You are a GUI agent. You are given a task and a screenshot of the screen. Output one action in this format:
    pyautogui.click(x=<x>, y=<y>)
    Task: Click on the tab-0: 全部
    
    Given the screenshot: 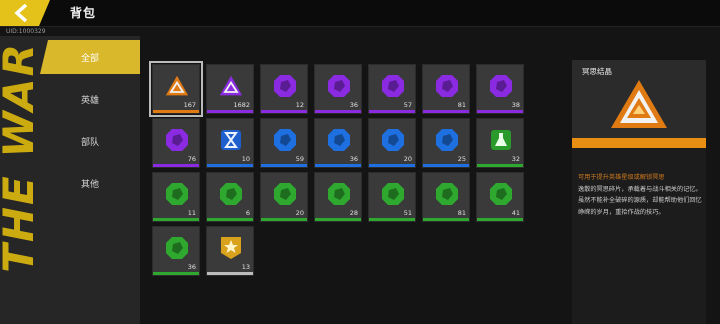 What is the action you would take?
    pyautogui.click(x=90, y=57)
    